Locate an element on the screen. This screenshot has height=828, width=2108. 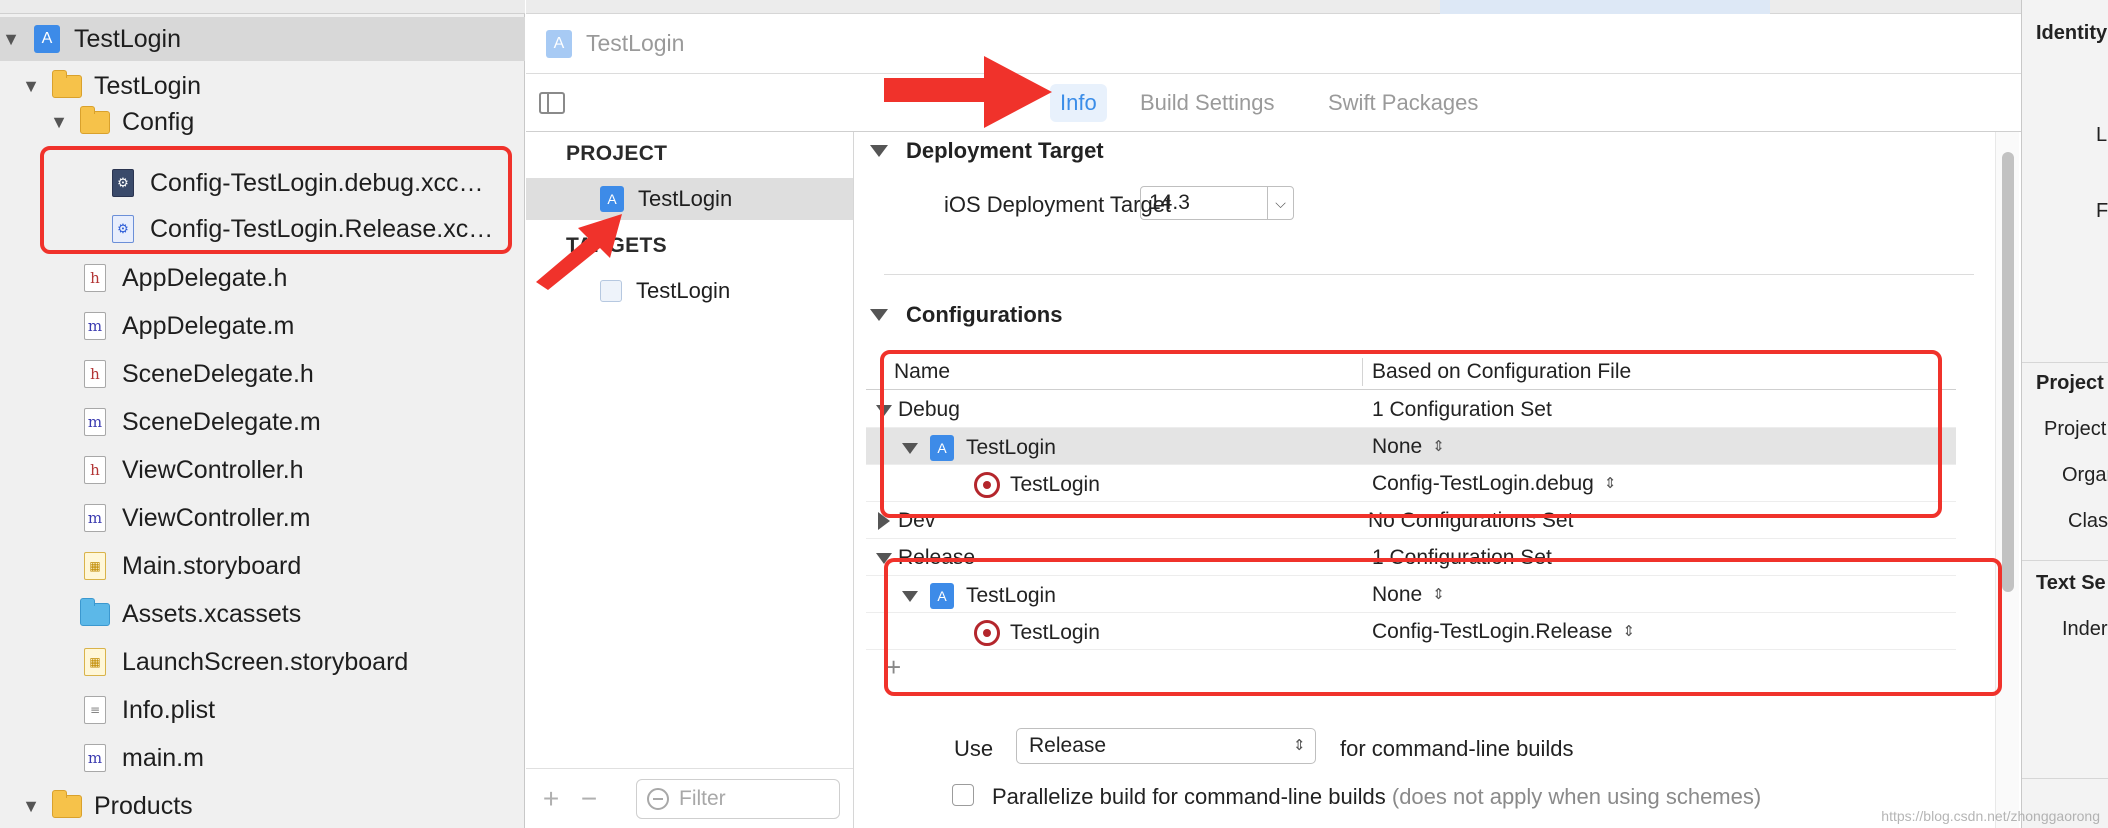
disclosure-right-icon is located at coordinates (884, 521).